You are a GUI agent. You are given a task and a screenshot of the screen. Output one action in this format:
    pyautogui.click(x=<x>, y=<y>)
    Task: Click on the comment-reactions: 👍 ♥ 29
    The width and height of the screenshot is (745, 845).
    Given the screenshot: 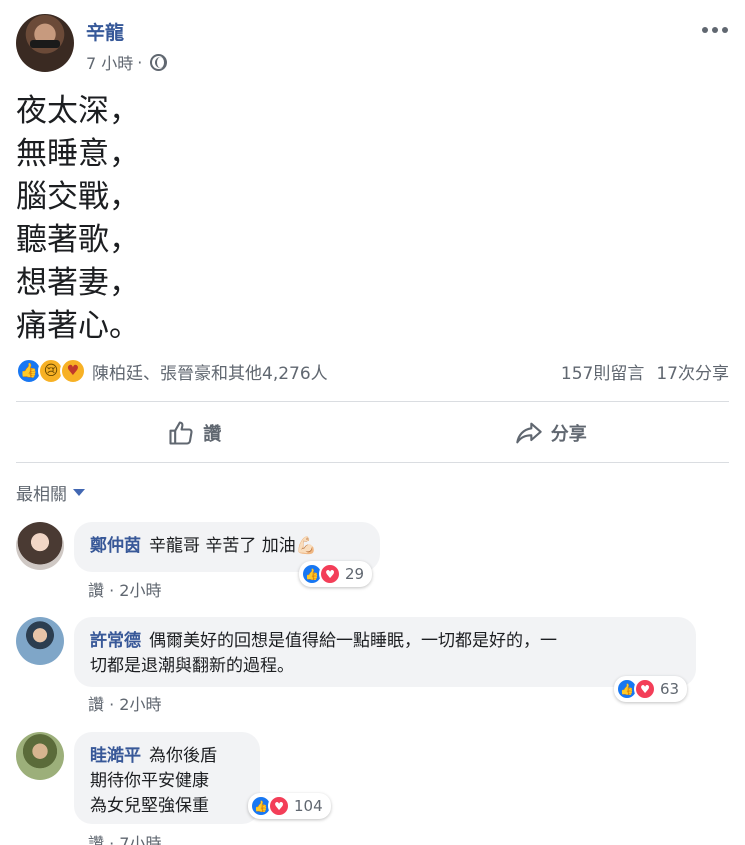 What is the action you would take?
    pyautogui.click(x=336, y=574)
    